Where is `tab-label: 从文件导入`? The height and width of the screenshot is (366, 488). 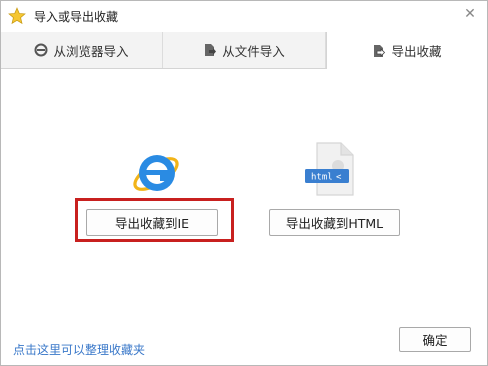 tab-label: 从文件导入 is located at coordinates (253, 51).